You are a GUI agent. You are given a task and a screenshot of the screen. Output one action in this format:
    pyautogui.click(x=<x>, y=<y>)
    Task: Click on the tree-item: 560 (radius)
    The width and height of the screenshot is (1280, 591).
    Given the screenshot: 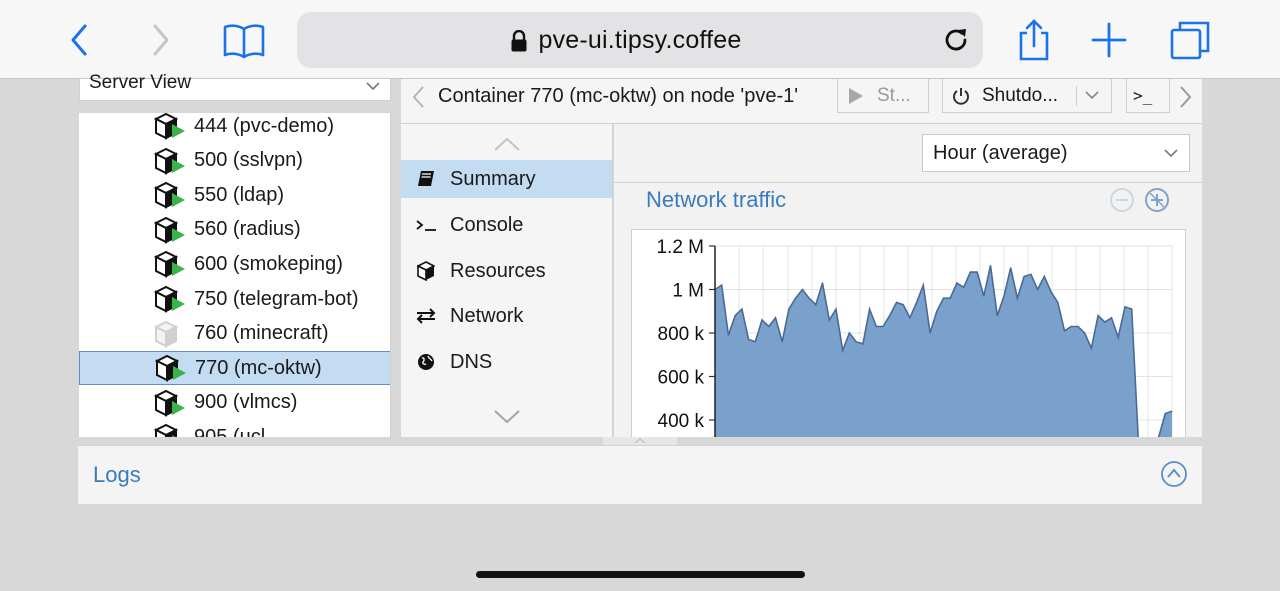 What is the action you would take?
    pyautogui.click(x=234, y=230)
    